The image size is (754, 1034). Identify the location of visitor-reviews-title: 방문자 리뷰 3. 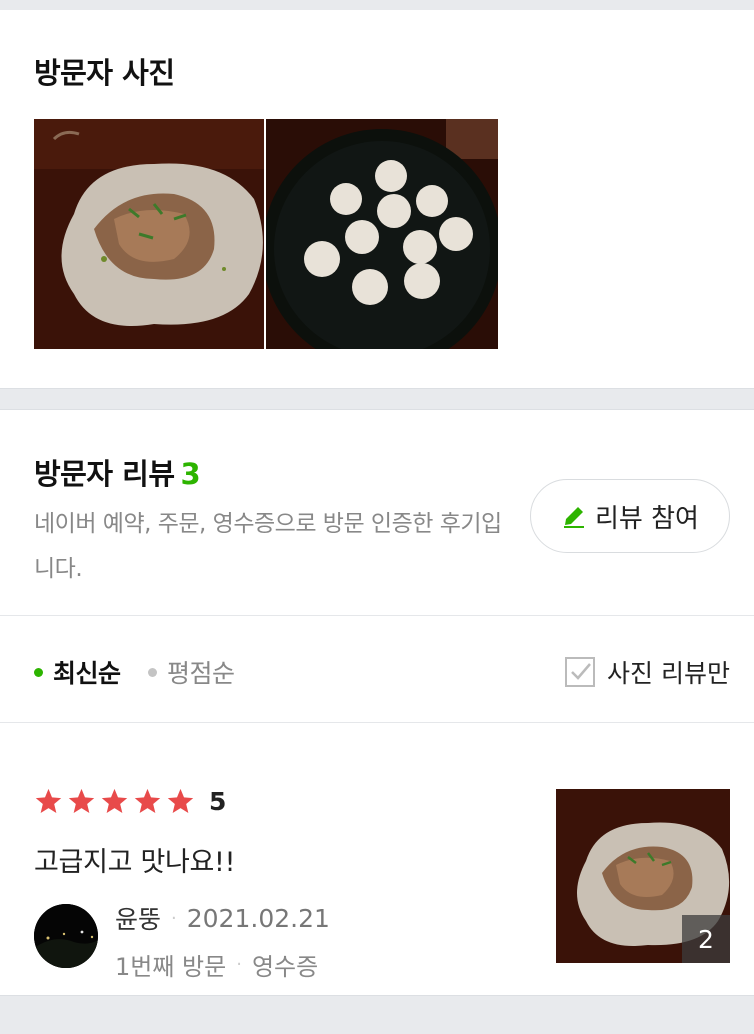
(117, 472).